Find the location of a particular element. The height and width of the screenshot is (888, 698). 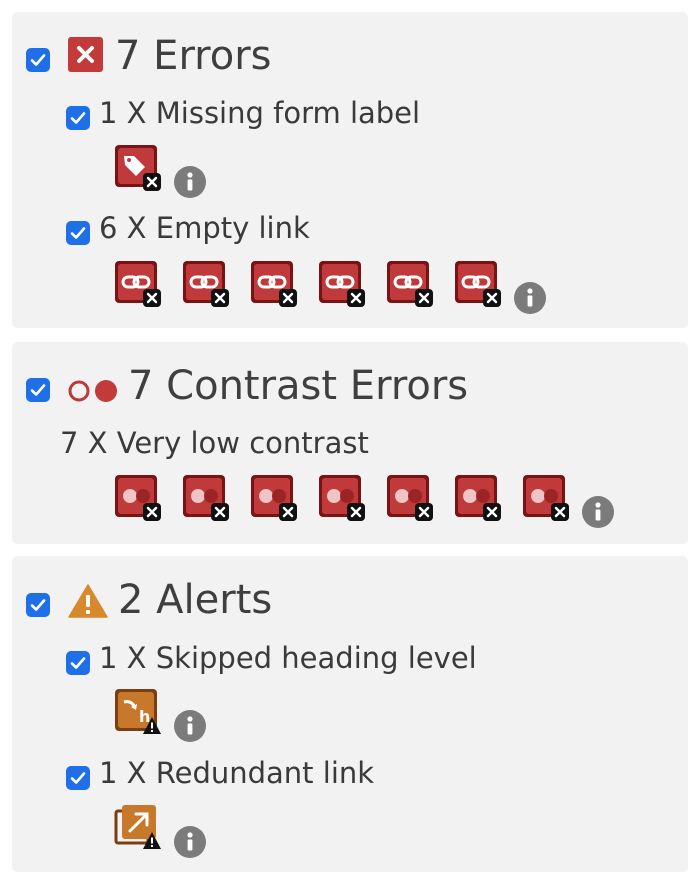

contrast-icon is located at coordinates (94, 391).